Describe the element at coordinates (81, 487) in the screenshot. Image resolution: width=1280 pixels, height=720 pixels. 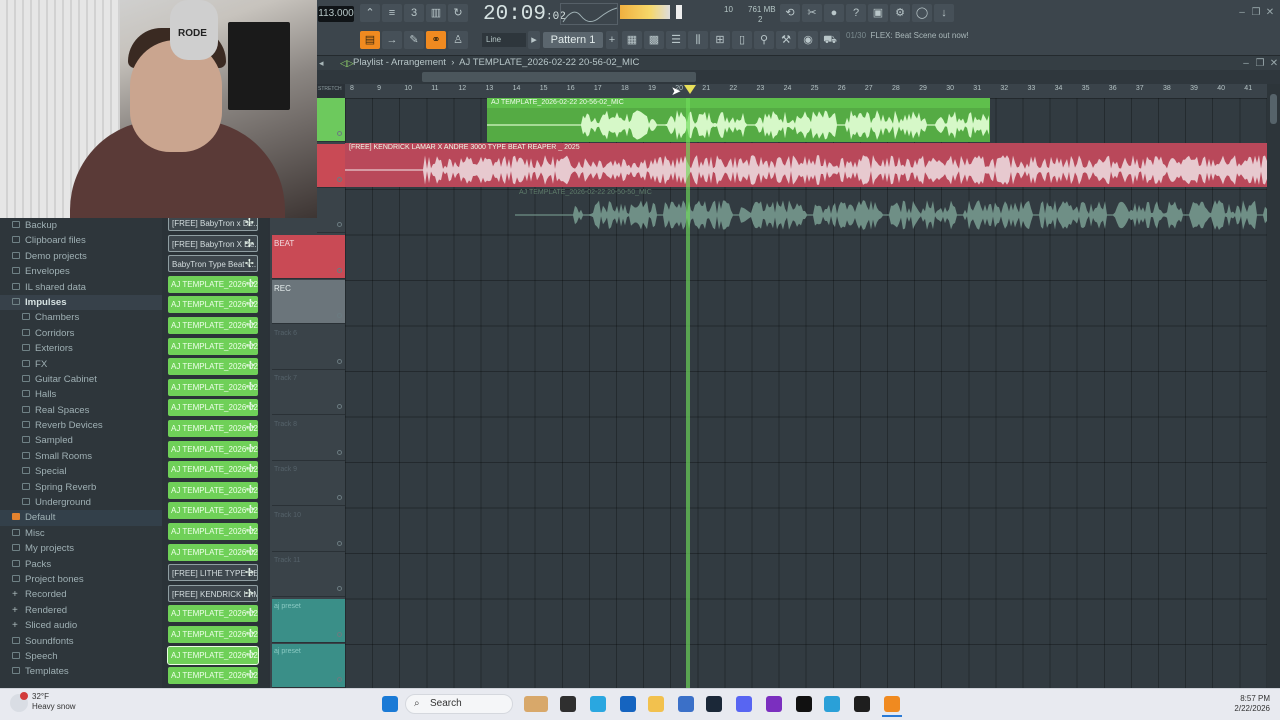
I see `browser-item: Spring Reverb` at that location.